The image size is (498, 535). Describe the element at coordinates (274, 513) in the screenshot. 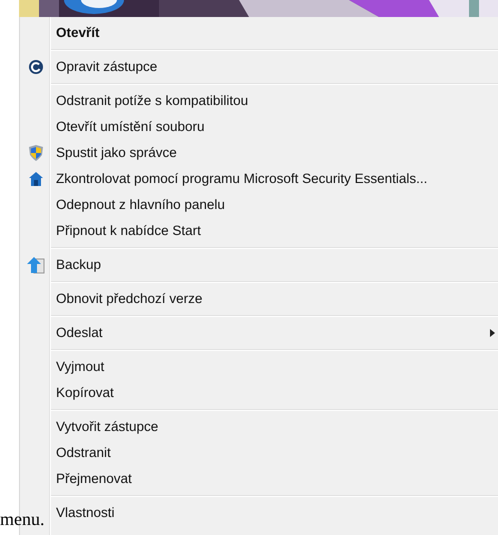

I see `menu-item: Vlastnosti` at that location.